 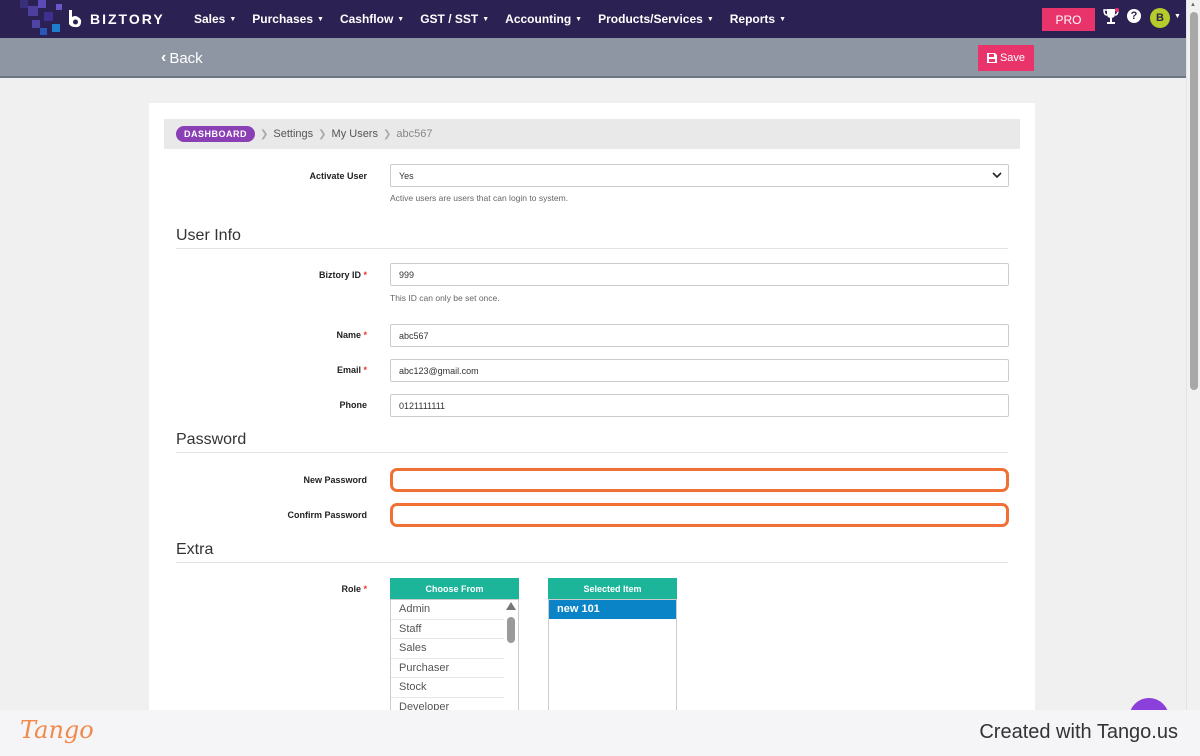 What do you see at coordinates (293, 134) in the screenshot?
I see `breadcrumb-settings: Settings` at bounding box center [293, 134].